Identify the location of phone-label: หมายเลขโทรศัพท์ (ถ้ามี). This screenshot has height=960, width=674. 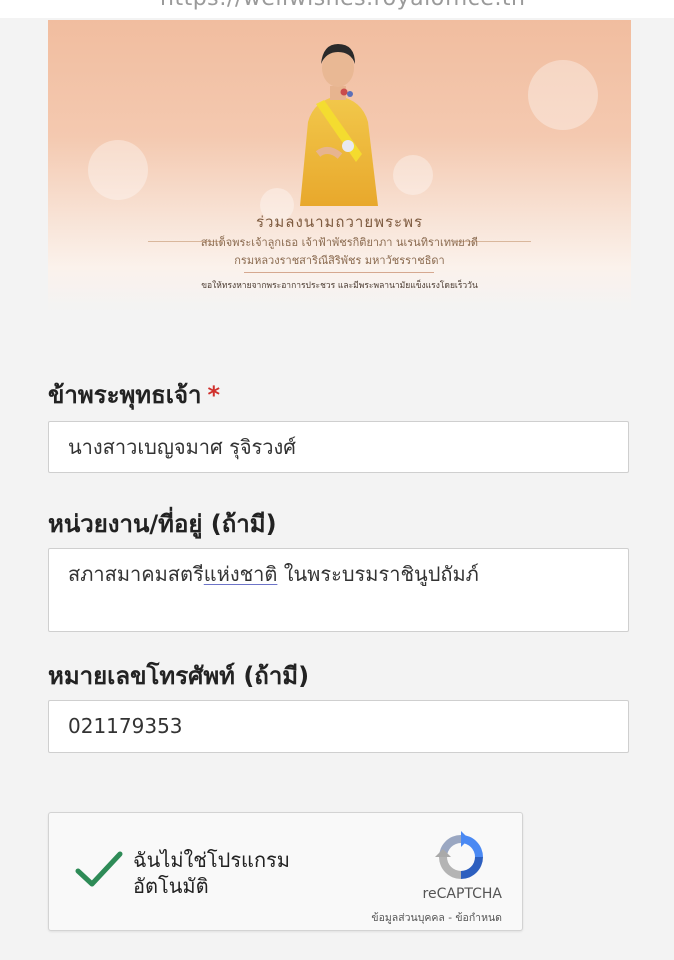
(179, 676).